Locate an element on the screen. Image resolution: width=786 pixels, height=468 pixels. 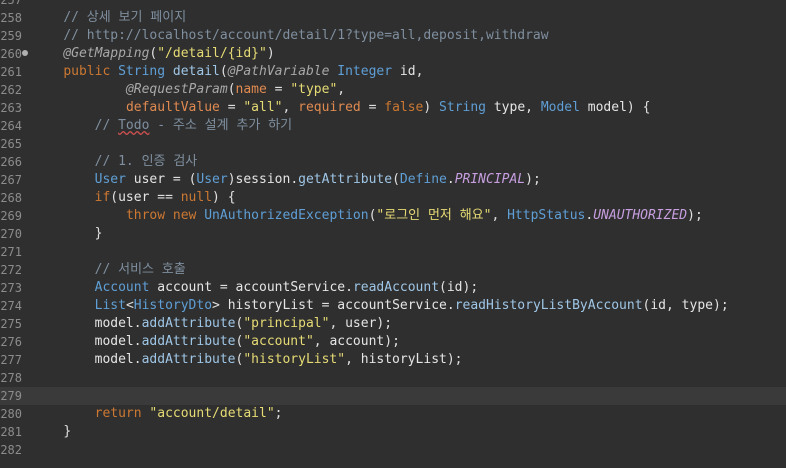
line-number: 280 is located at coordinates (11, 414).